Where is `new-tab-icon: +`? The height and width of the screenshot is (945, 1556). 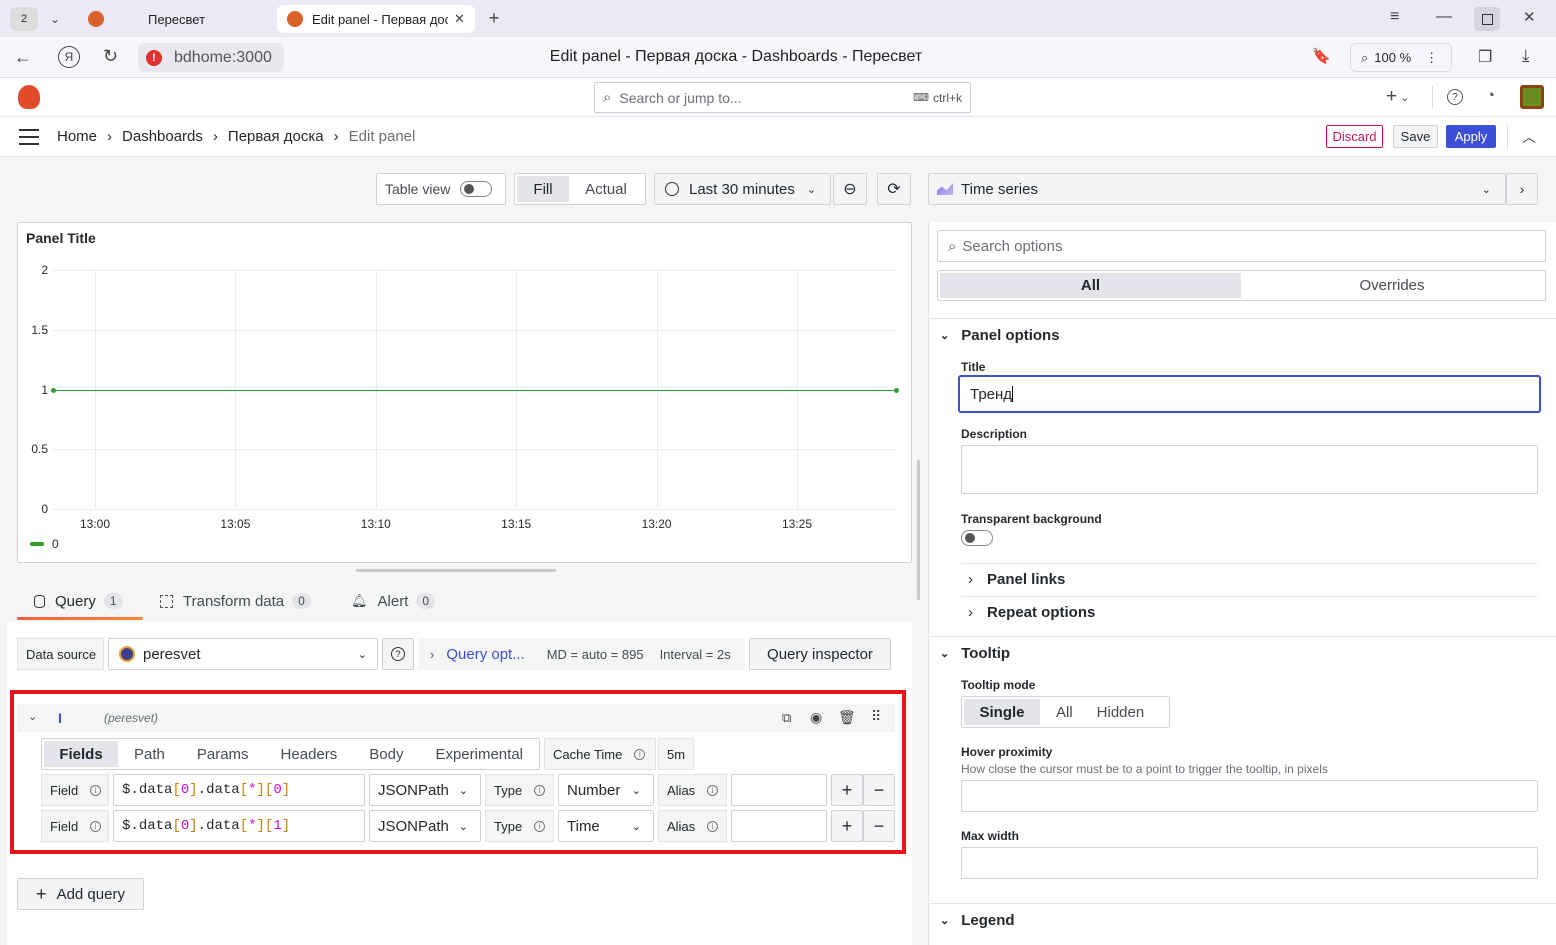 new-tab-icon: + is located at coordinates (494, 18).